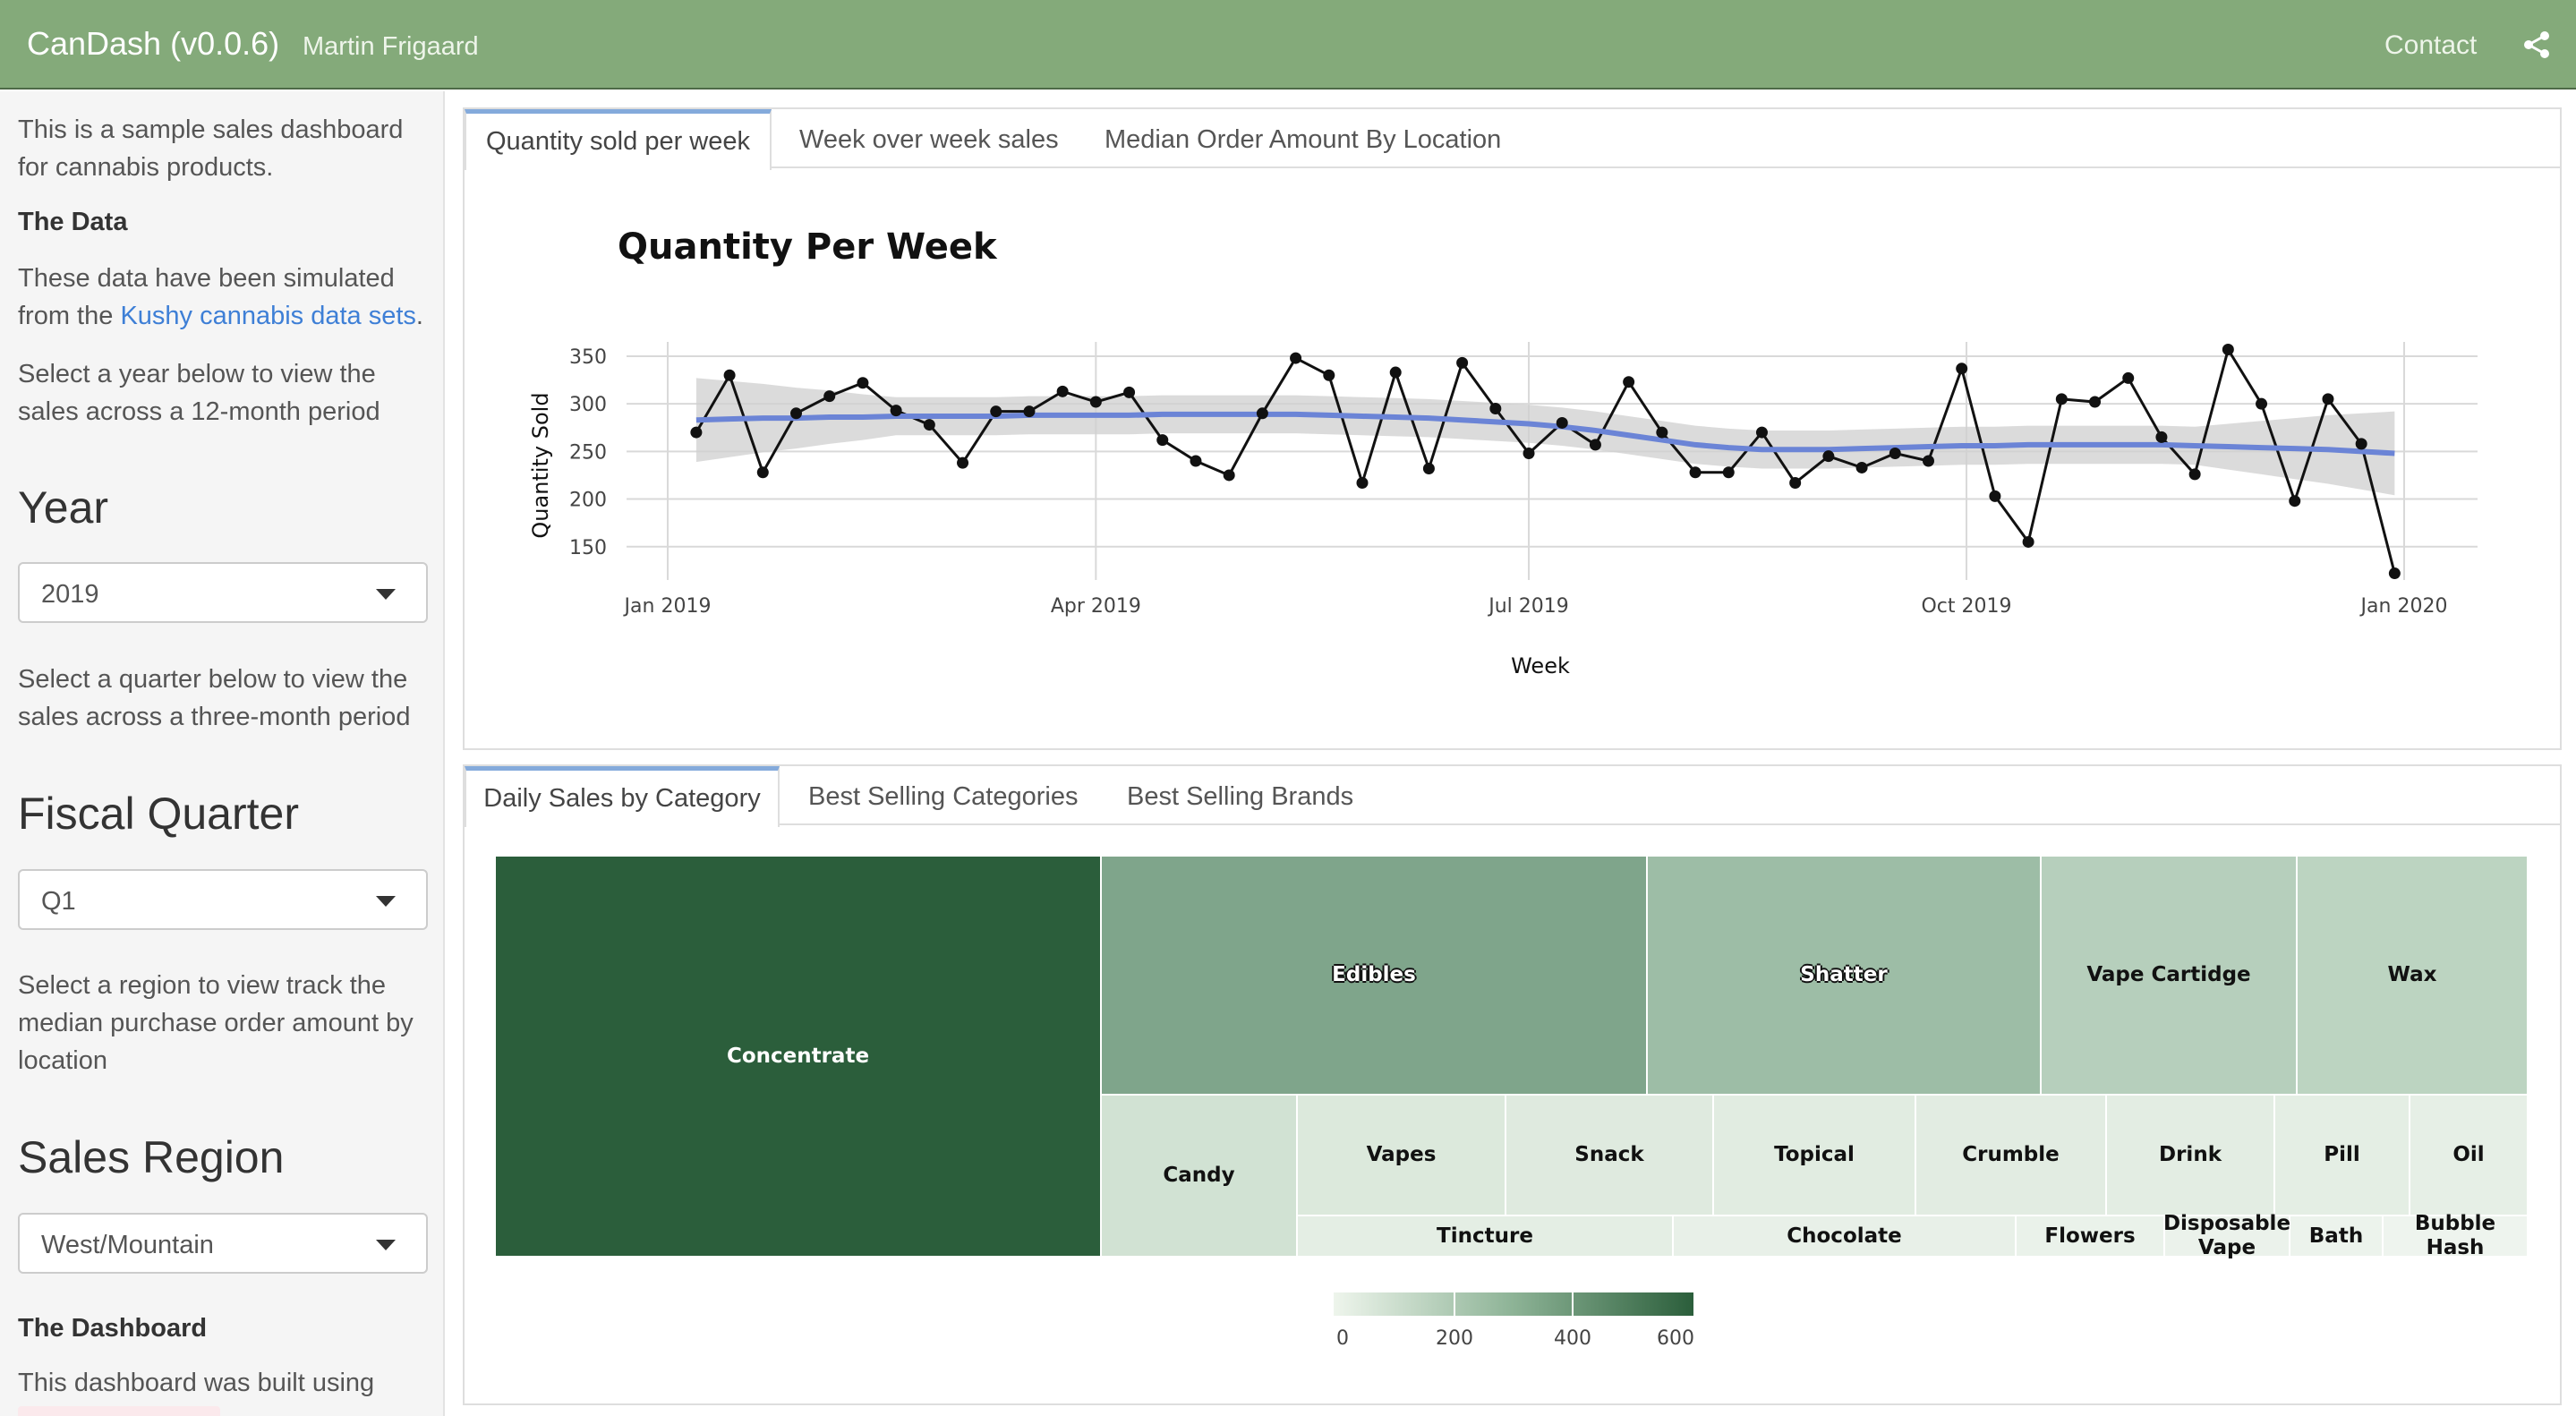 The height and width of the screenshot is (1416, 2576). What do you see at coordinates (1966, 607) in the screenshot?
I see `x-tick-label: Oct 2019` at bounding box center [1966, 607].